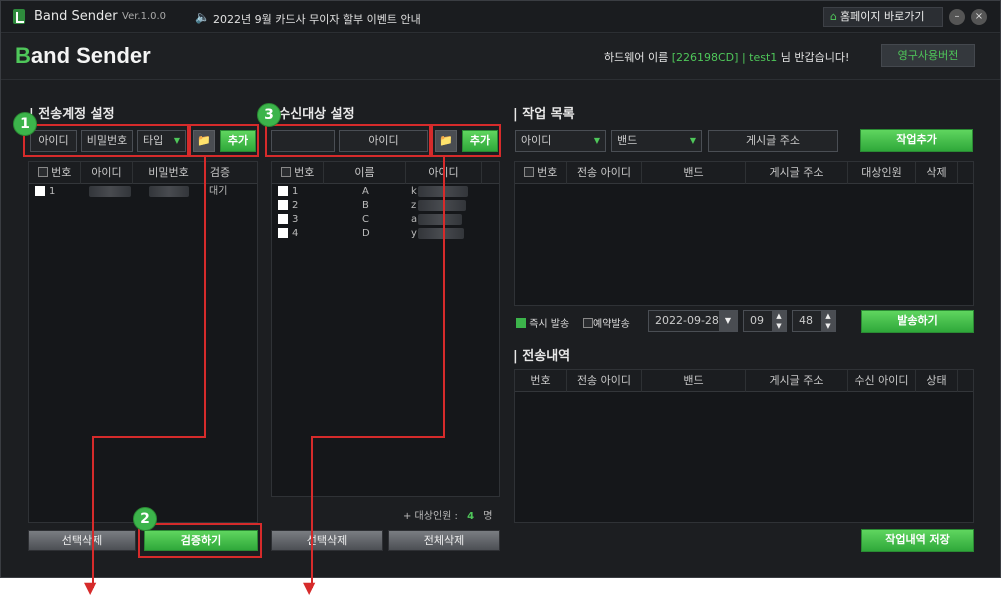 The image size is (1001, 597). Describe the element at coordinates (200, 540) in the screenshot. I see `annotation-box-verify` at that location.